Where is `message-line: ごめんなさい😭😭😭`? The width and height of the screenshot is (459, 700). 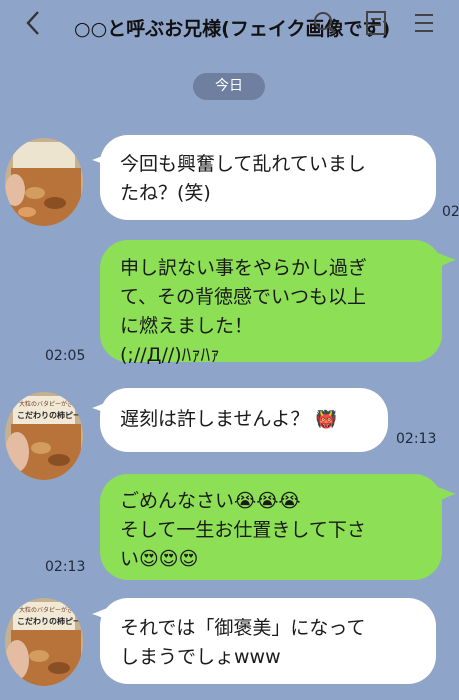 message-line: ごめんなさい😭😭😭 is located at coordinates (210, 501).